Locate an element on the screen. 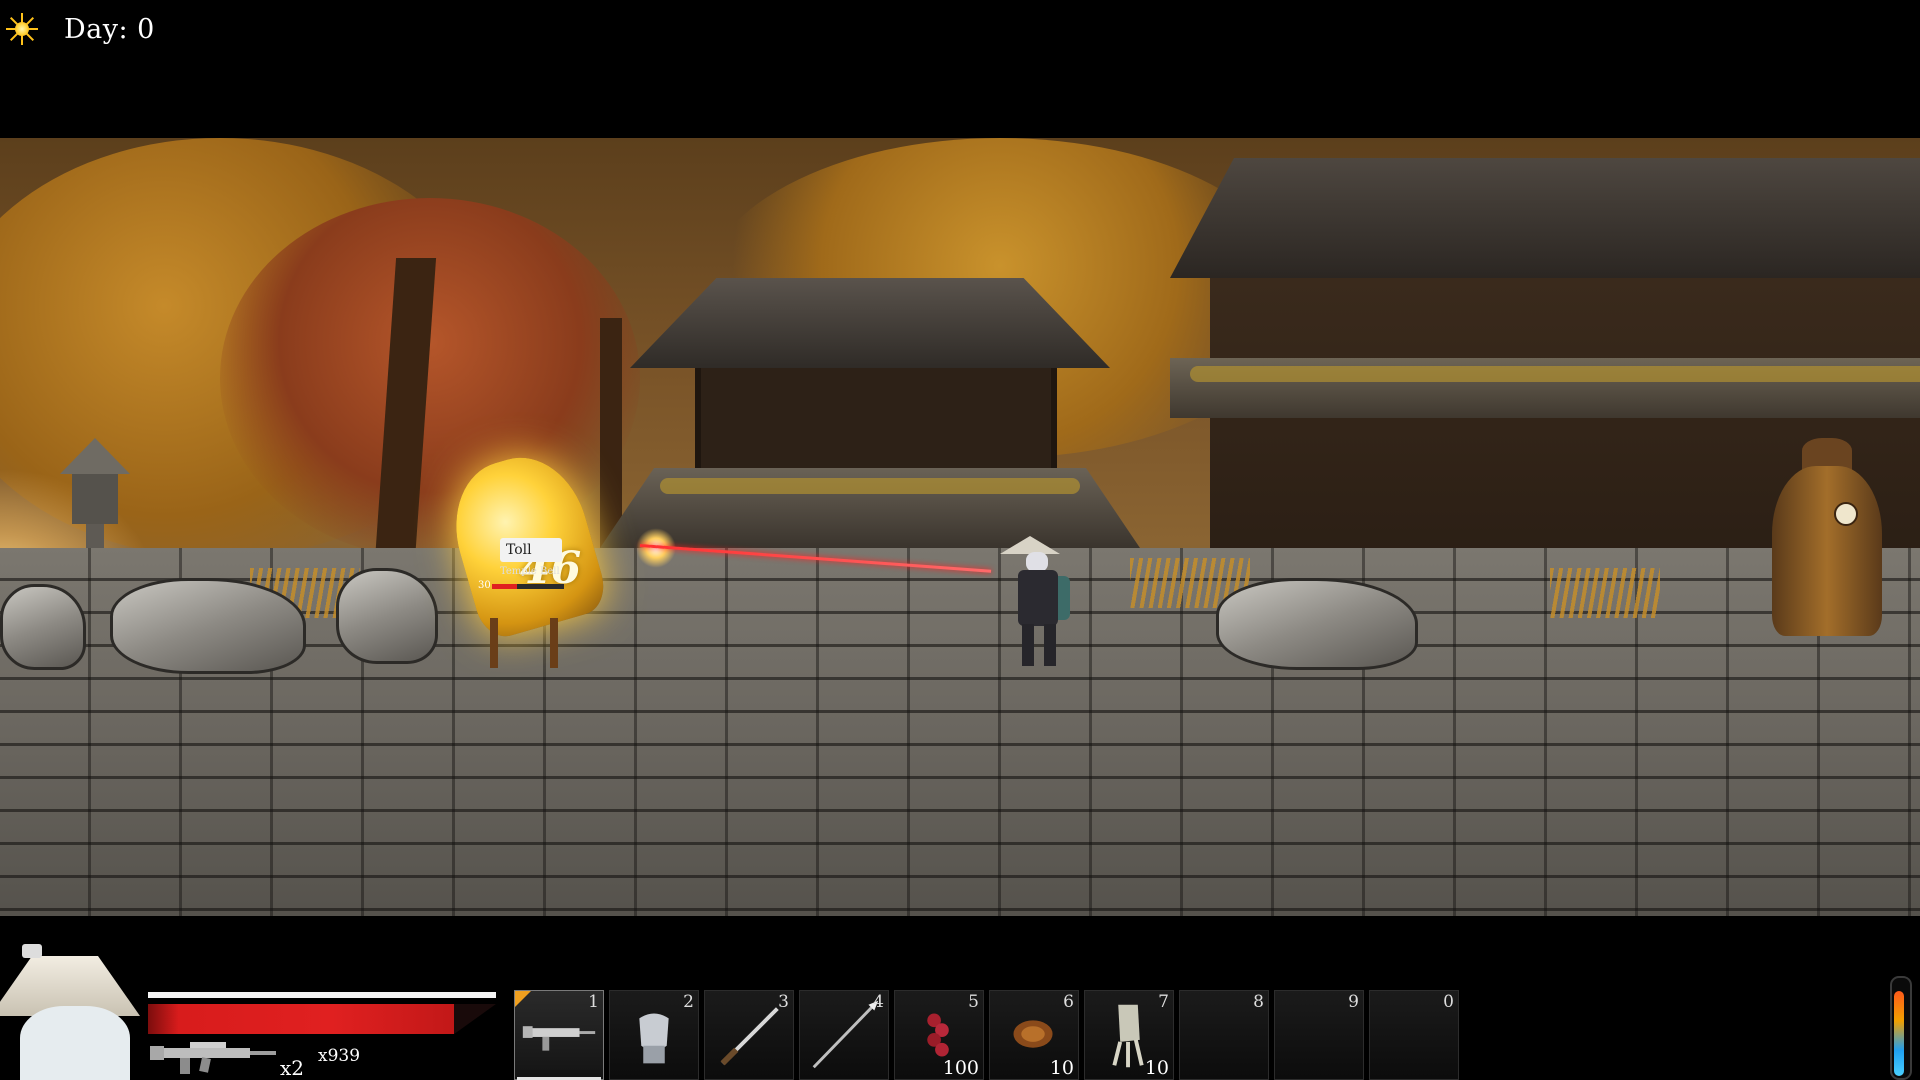 This screenshot has height=1080, width=1920. slot-number: 5 is located at coordinates (973, 1002).